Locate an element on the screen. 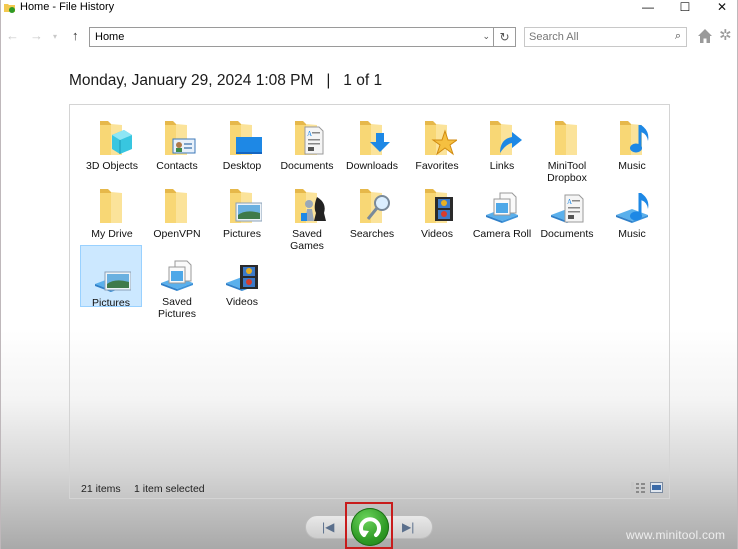 The height and width of the screenshot is (549, 738). window-title: Home - File History is located at coordinates (67, 7).